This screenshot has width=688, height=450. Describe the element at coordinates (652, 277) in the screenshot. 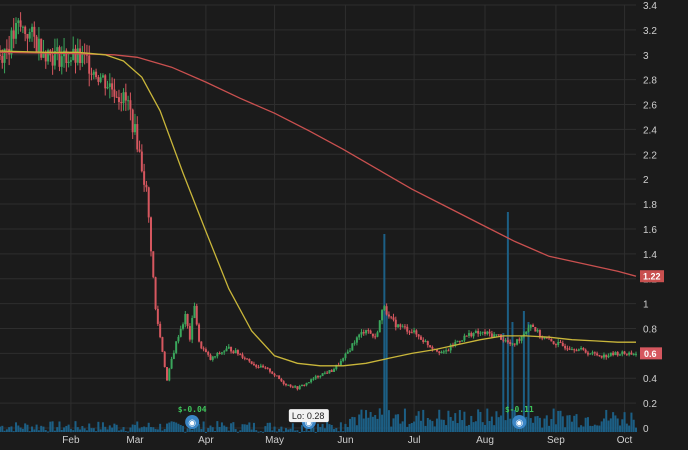

I see `long-ma-badge-text: 1.22` at that location.